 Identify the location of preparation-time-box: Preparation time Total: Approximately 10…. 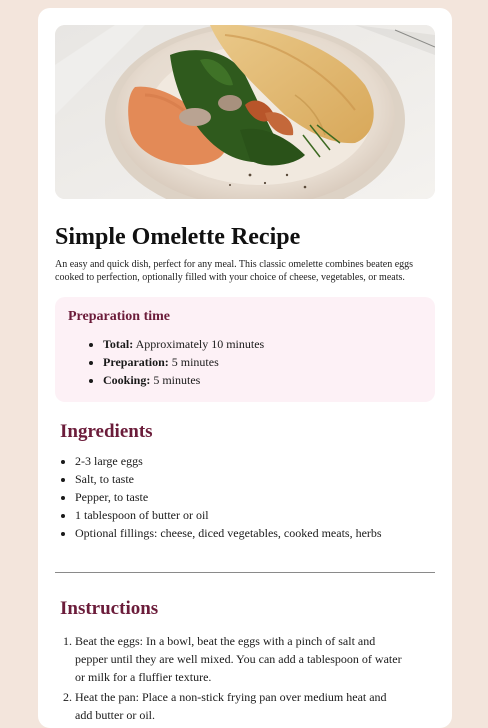
(245, 349).